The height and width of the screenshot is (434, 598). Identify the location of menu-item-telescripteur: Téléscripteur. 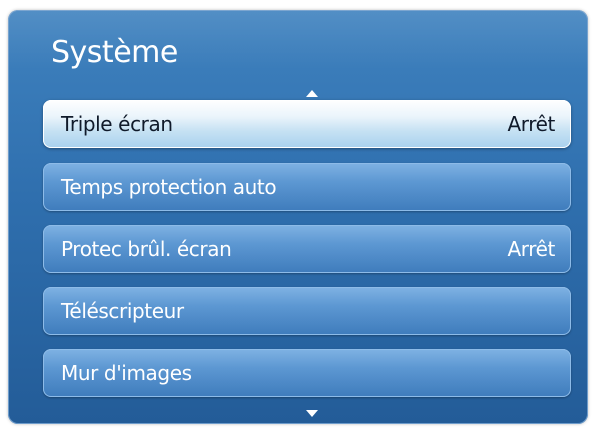
(307, 311).